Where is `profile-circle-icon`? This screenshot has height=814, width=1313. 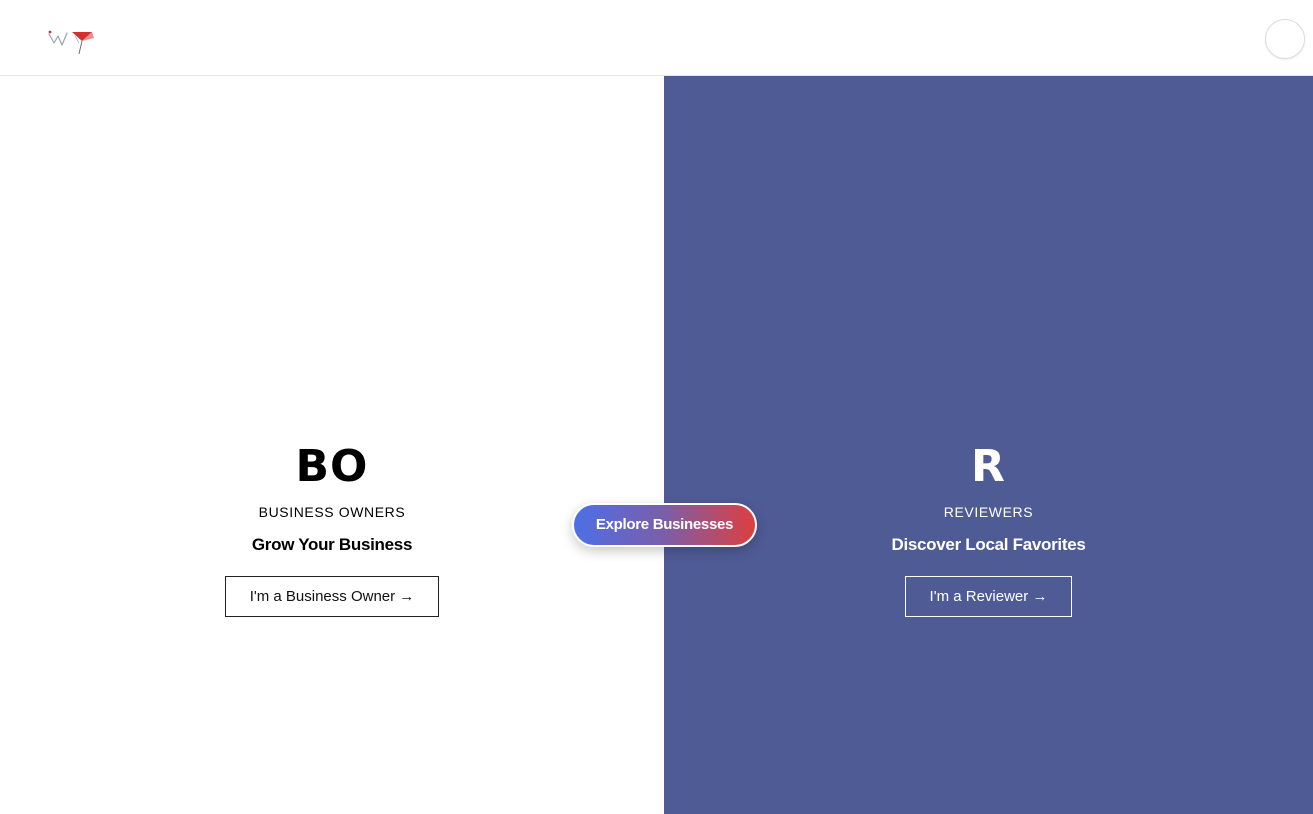
profile-circle-icon is located at coordinates (1285, 39).